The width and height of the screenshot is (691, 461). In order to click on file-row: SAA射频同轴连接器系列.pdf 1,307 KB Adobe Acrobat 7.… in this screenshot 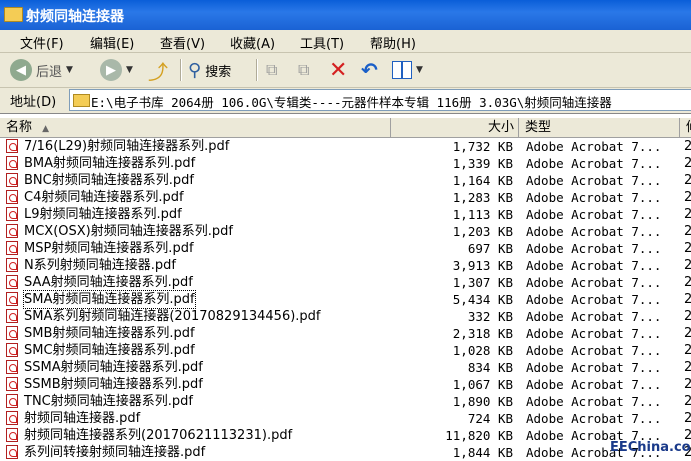, I will do `click(345, 282)`.